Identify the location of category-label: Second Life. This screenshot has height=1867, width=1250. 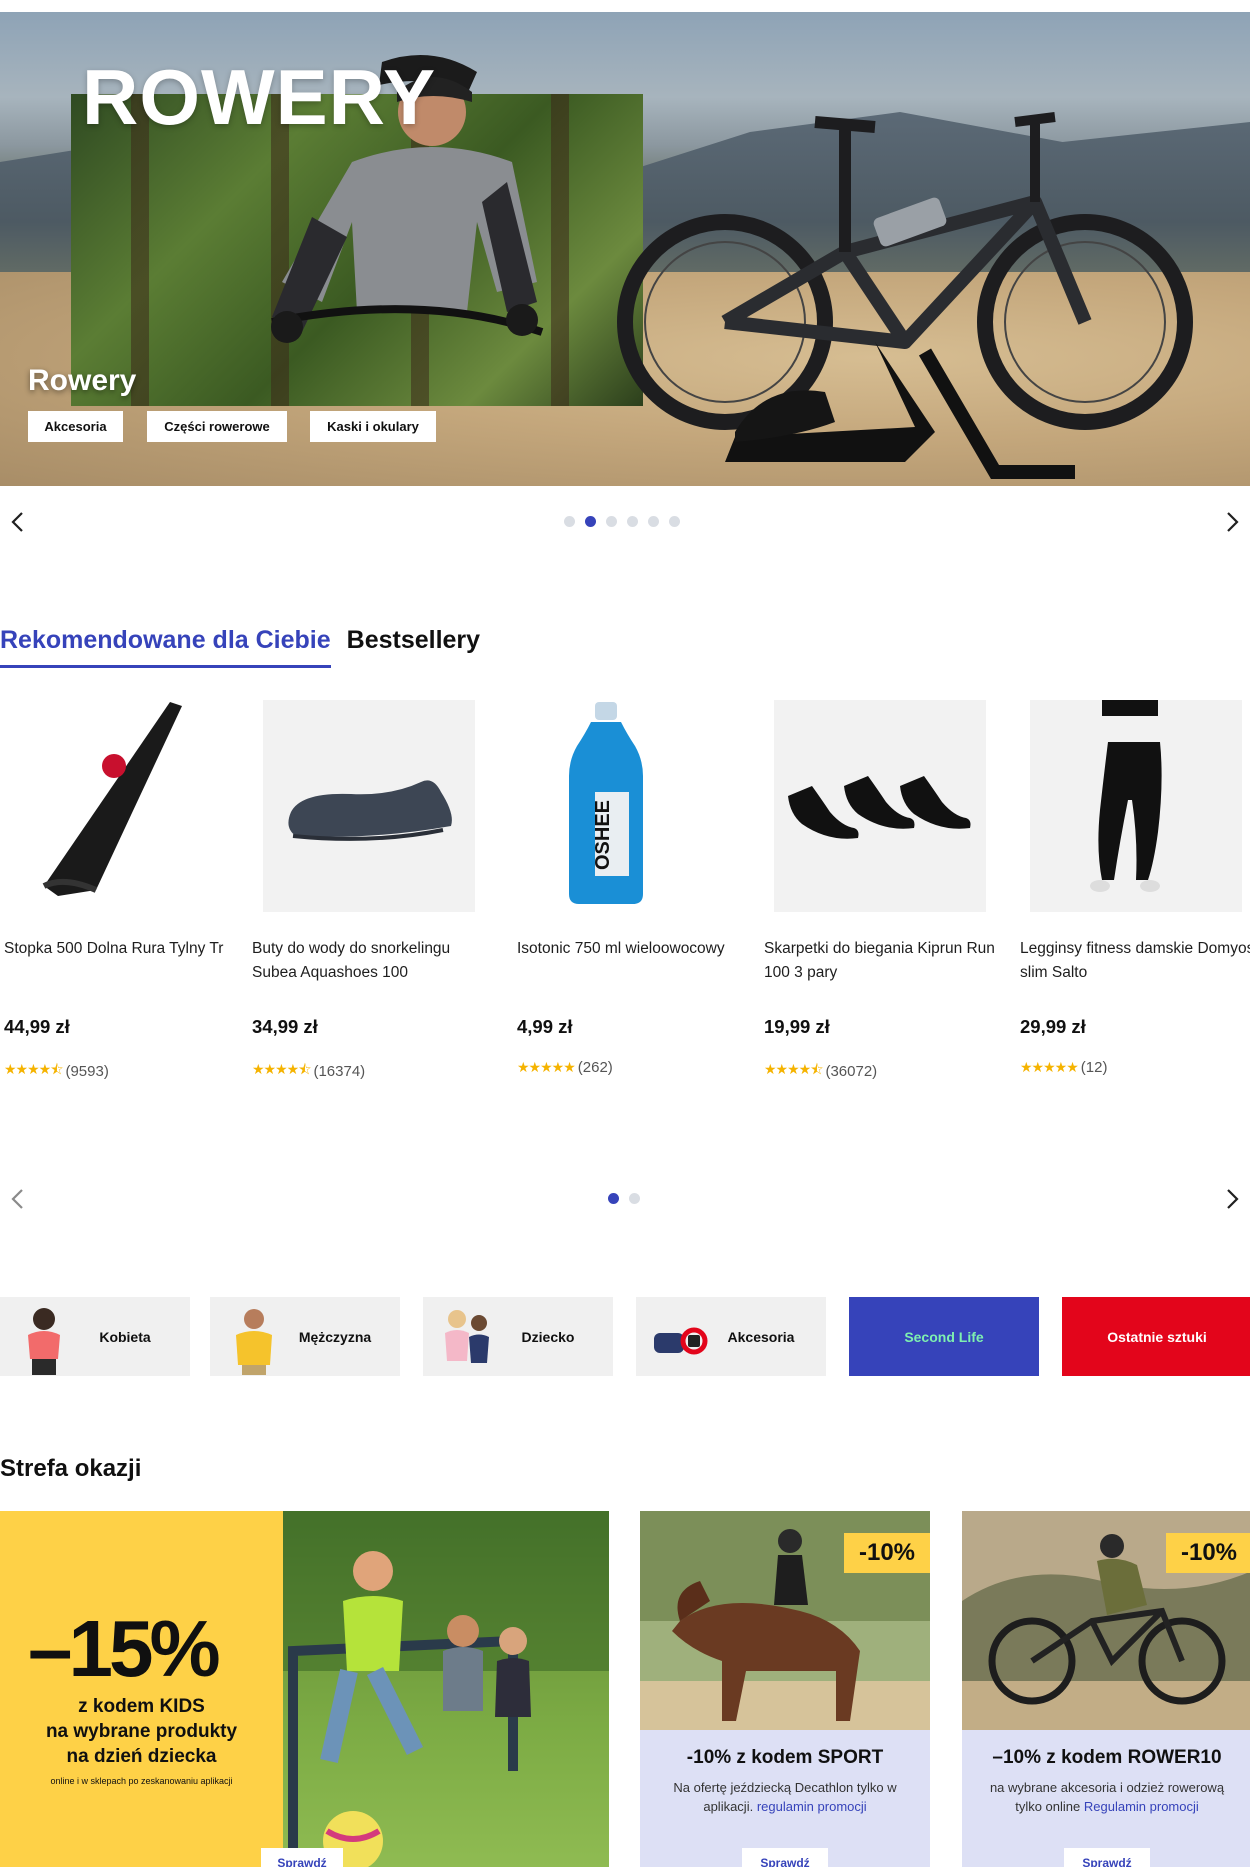
(944, 1336).